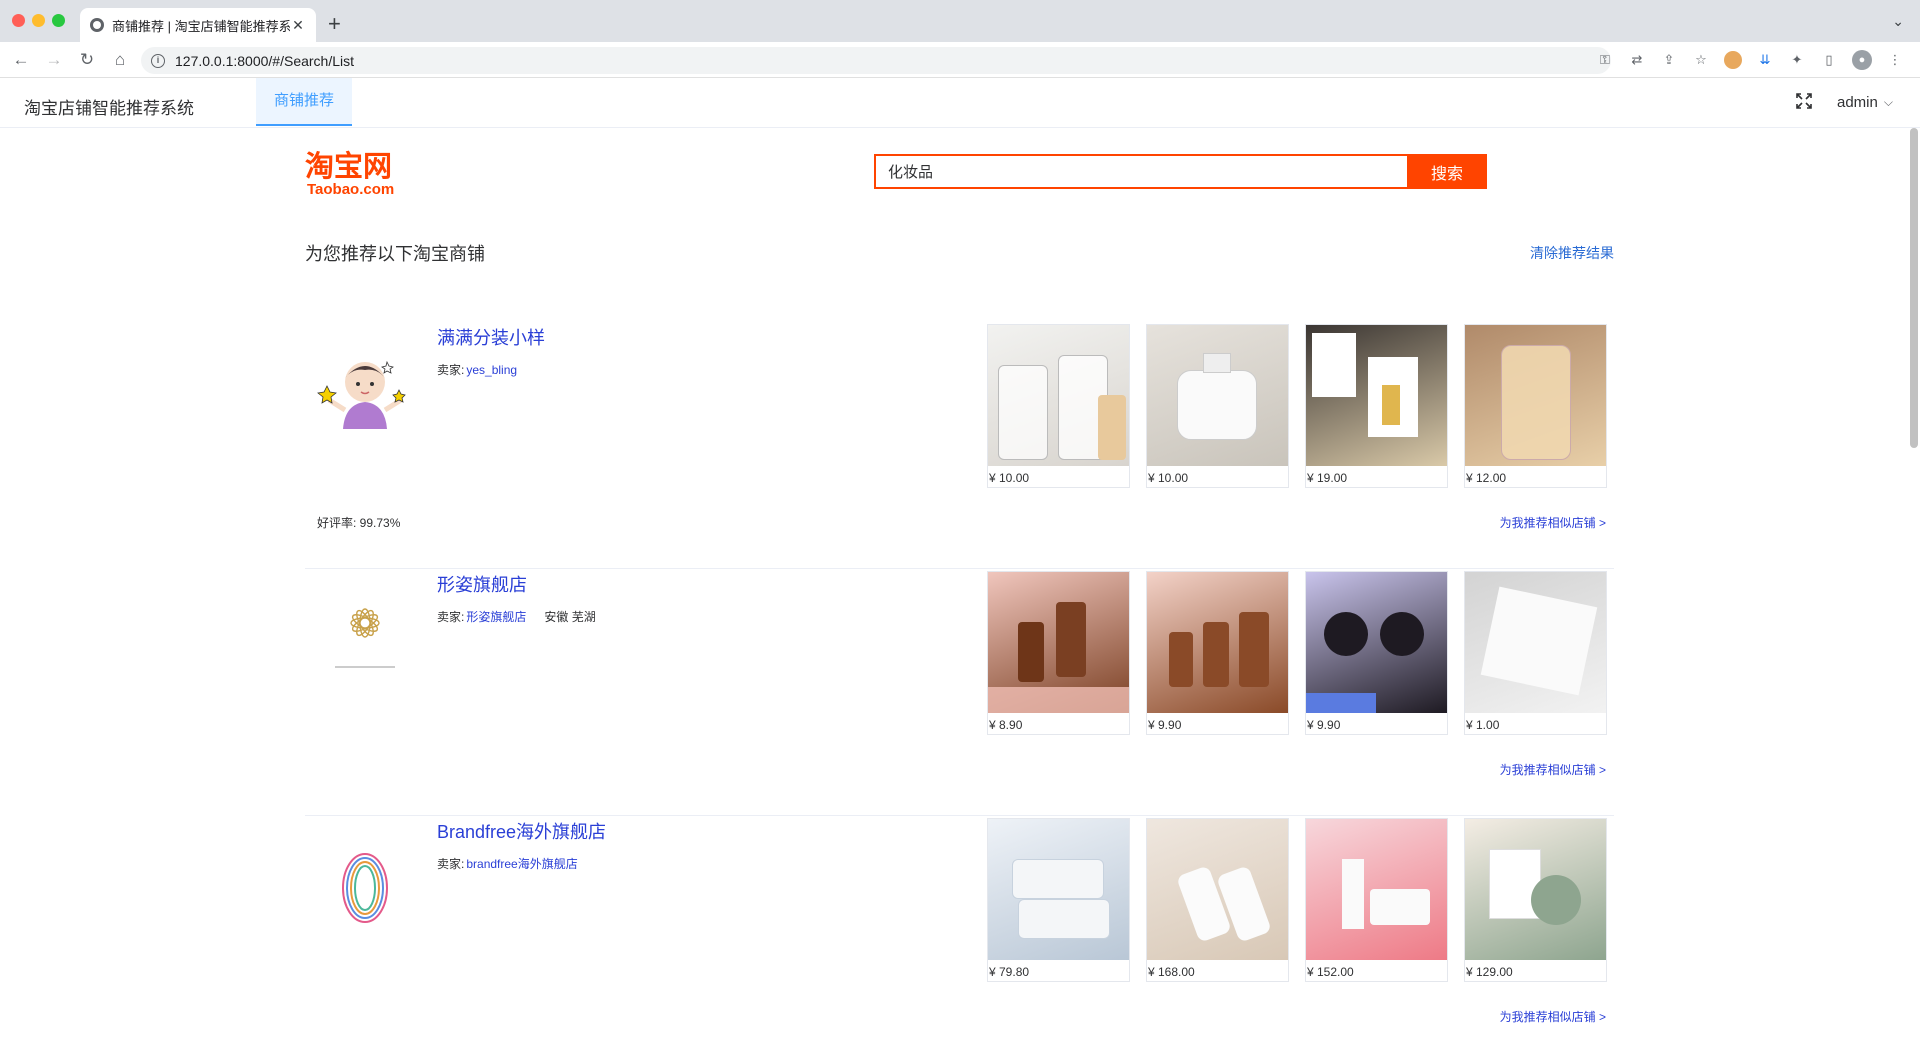  I want to click on side-panel-icon: ▯, so click(1829, 60).